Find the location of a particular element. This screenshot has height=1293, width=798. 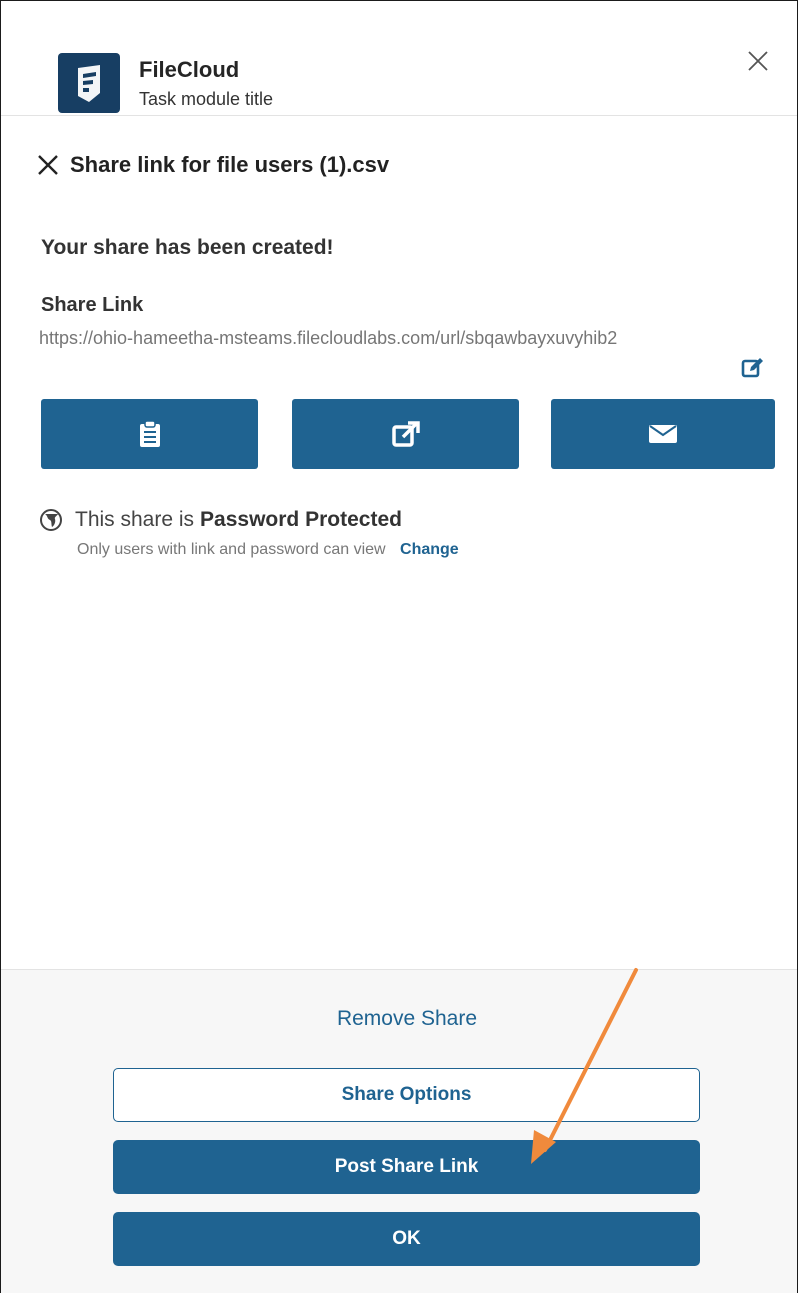

task-module-subtitle: Task module title is located at coordinates (206, 99).